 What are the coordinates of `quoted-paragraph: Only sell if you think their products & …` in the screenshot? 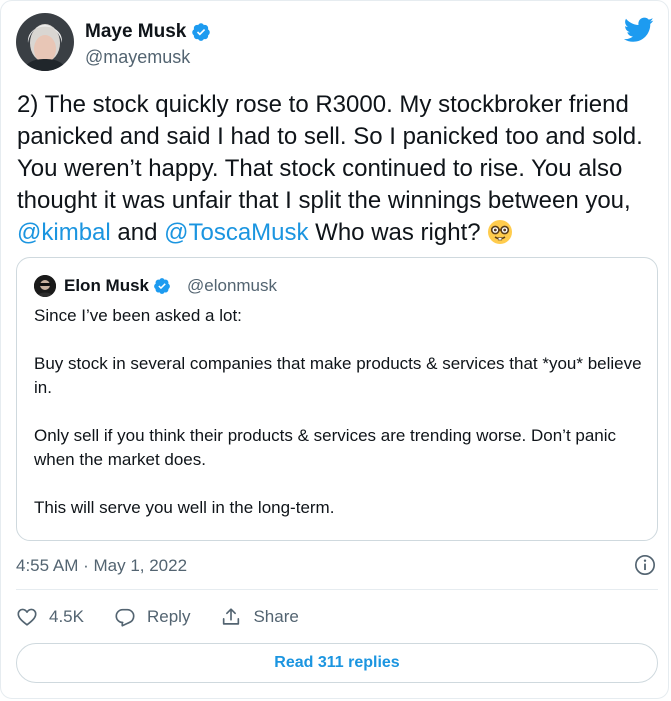 It's located at (325, 447).